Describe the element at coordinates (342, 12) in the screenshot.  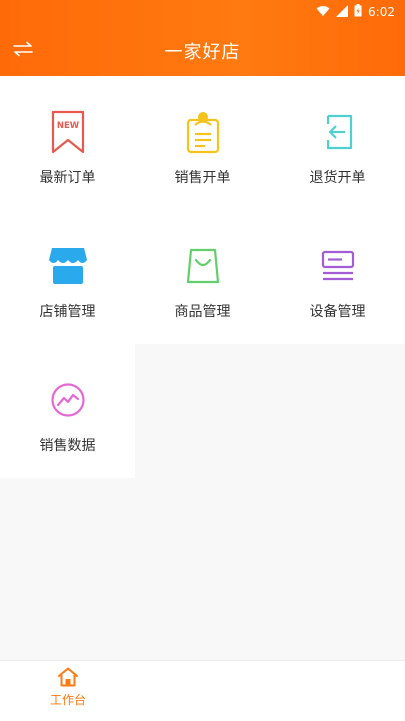
I see `signal-icon` at that location.